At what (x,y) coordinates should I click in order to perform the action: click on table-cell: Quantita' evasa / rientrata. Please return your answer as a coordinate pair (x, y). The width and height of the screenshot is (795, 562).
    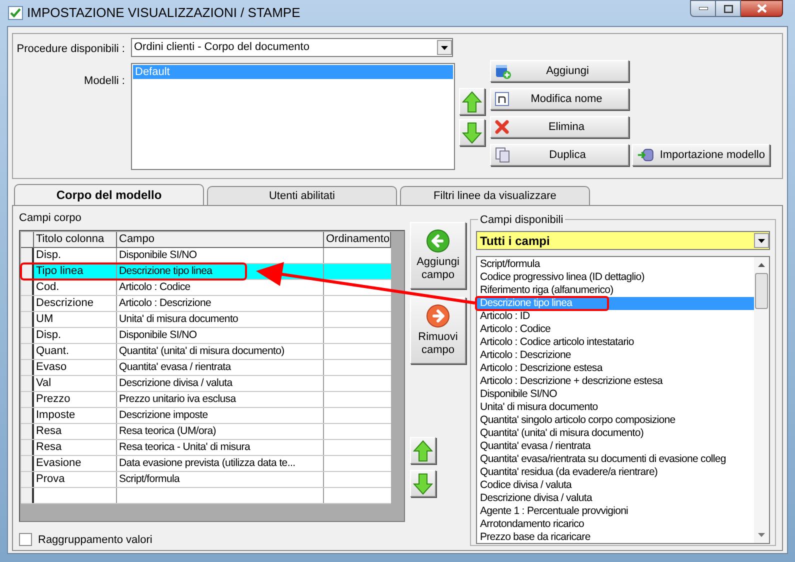
    Looking at the image, I should click on (220, 367).